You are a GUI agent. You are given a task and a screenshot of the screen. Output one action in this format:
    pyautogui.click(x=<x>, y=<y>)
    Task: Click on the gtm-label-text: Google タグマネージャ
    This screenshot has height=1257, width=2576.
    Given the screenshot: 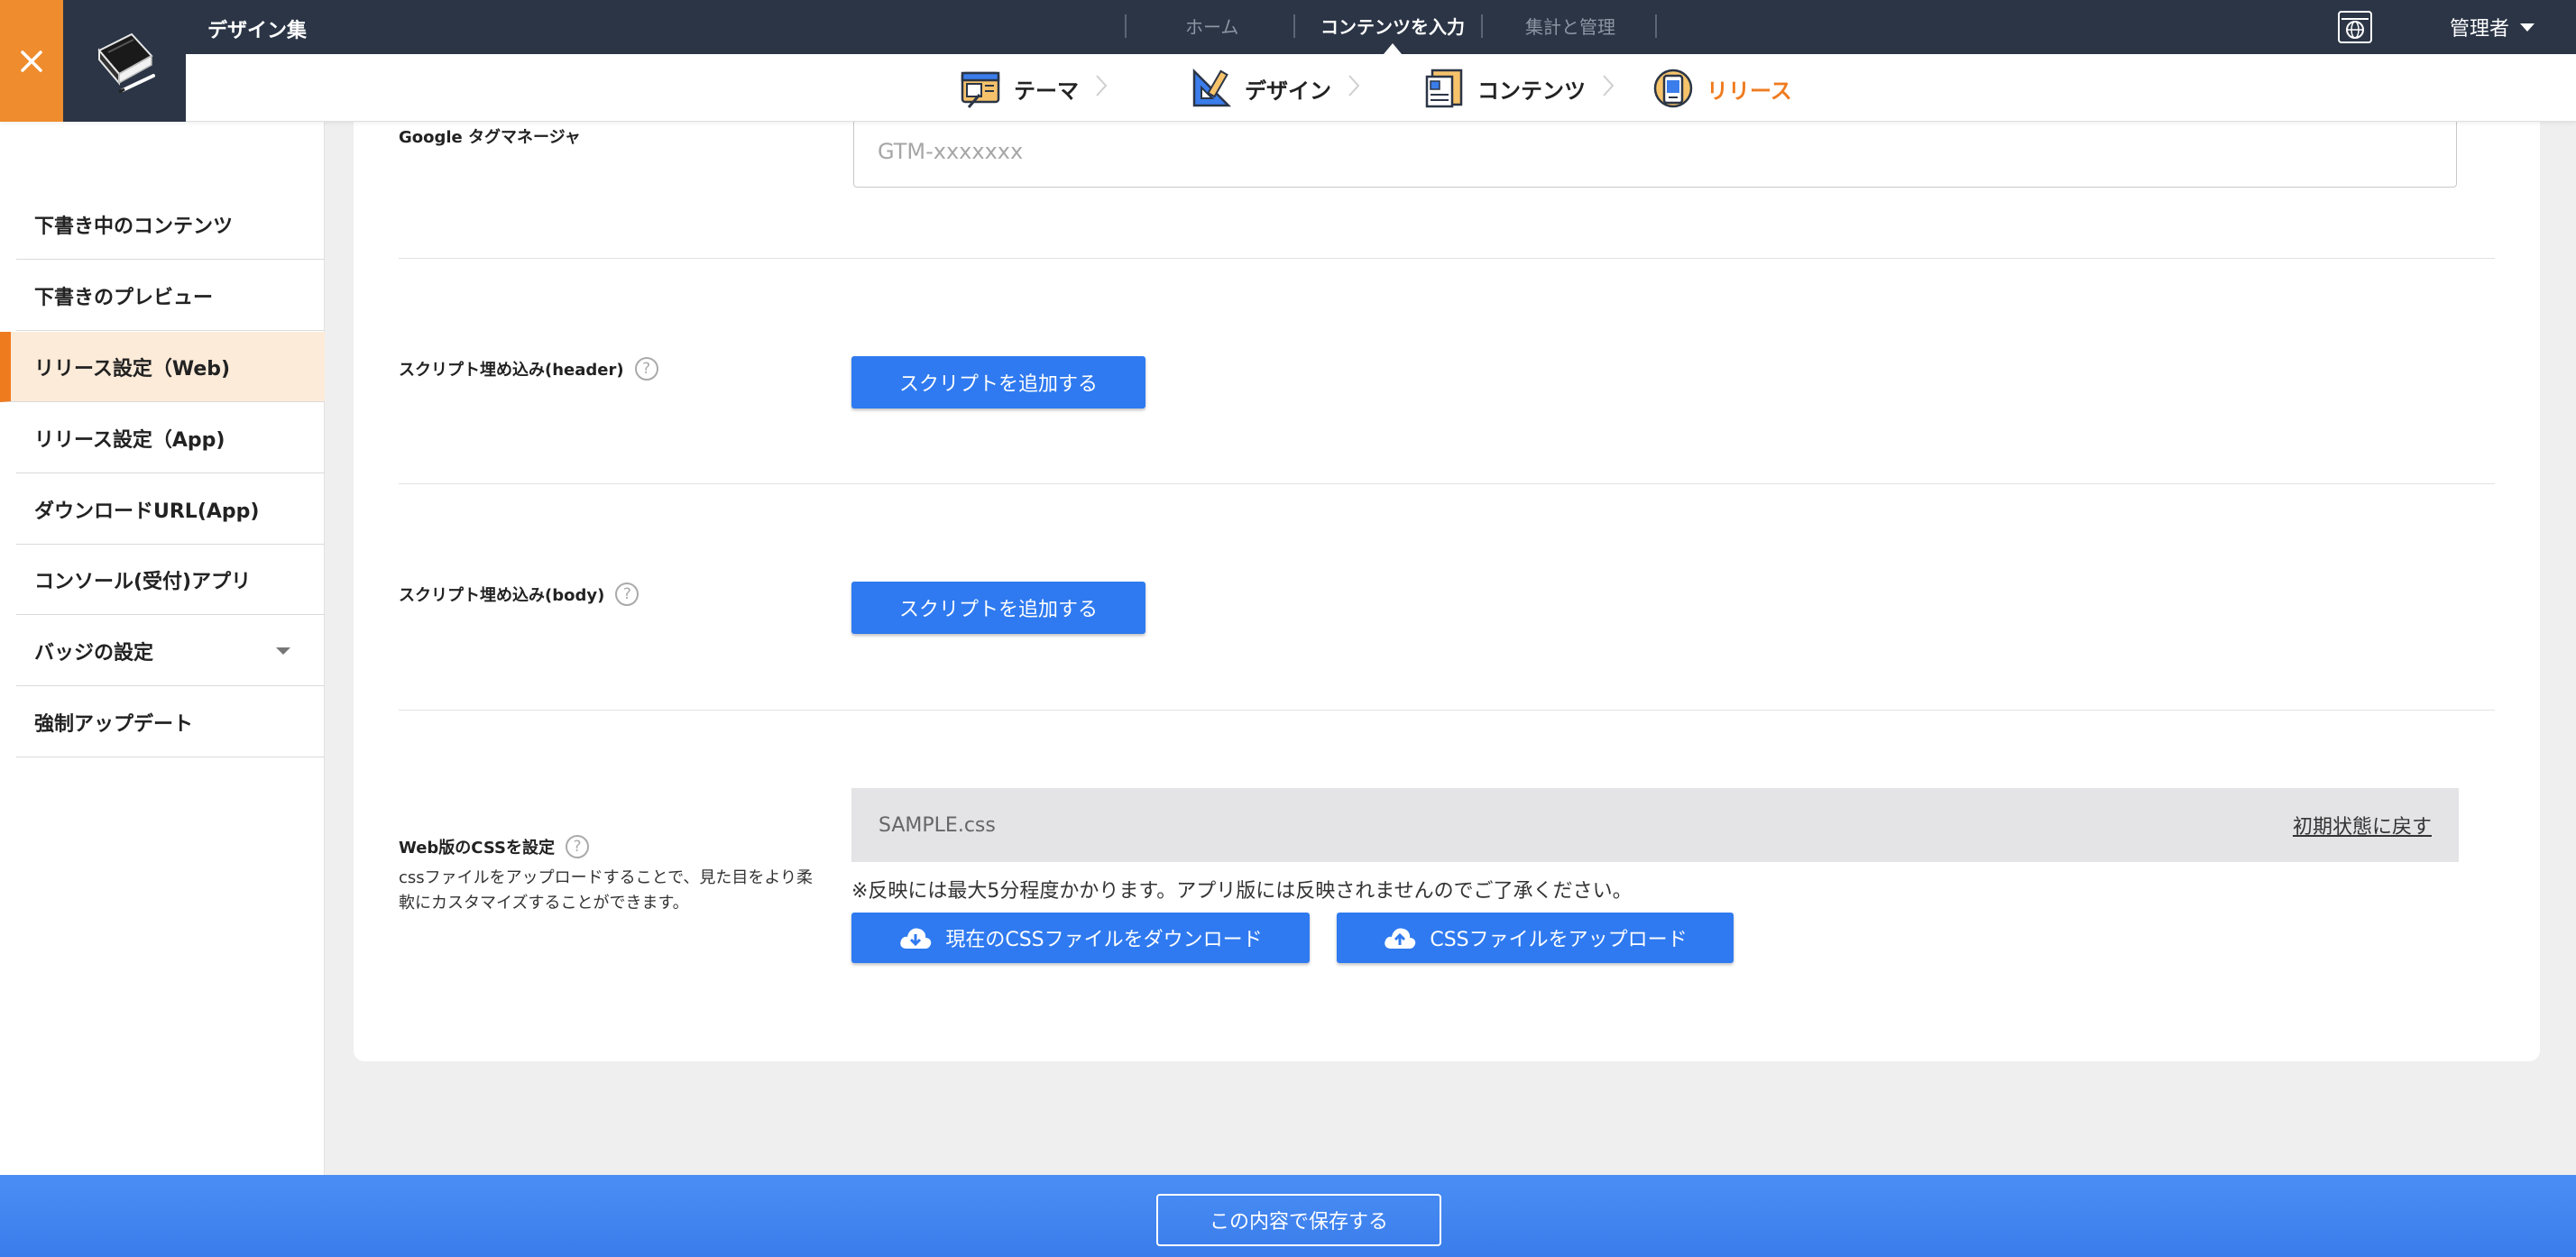 What is the action you would take?
    pyautogui.click(x=490, y=137)
    